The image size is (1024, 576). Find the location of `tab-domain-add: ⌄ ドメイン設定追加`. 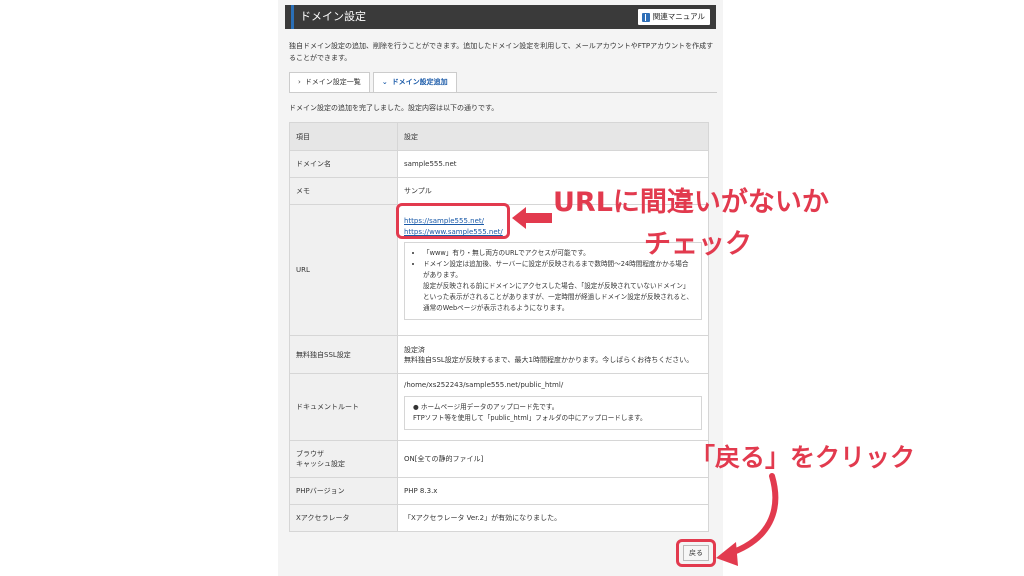

tab-domain-add: ⌄ ドメイン設定追加 is located at coordinates (414, 82).